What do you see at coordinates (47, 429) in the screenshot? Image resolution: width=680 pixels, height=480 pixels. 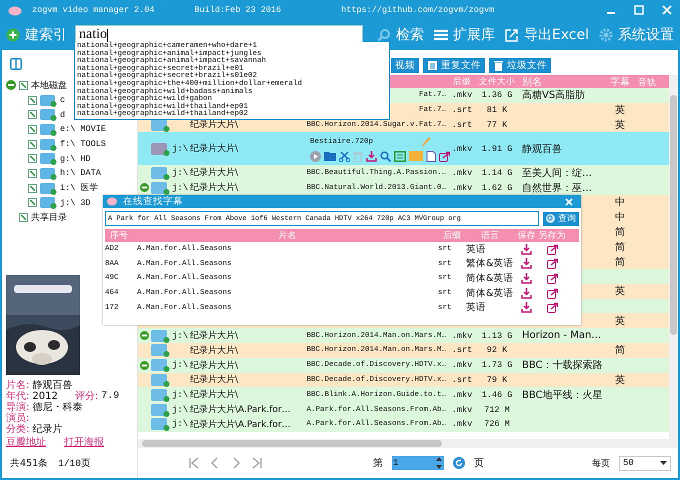 I see `info-value: 纪录片` at bounding box center [47, 429].